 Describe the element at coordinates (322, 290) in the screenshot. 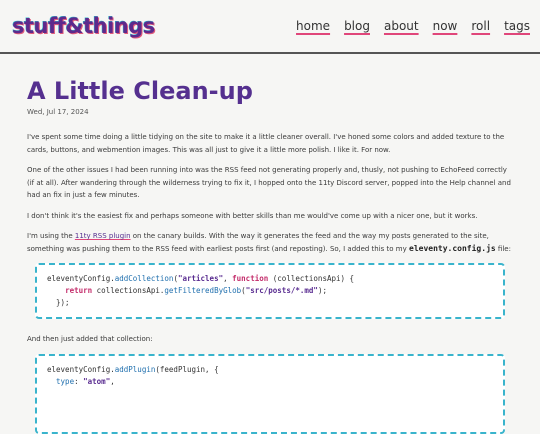

I see `code-token: );` at that location.